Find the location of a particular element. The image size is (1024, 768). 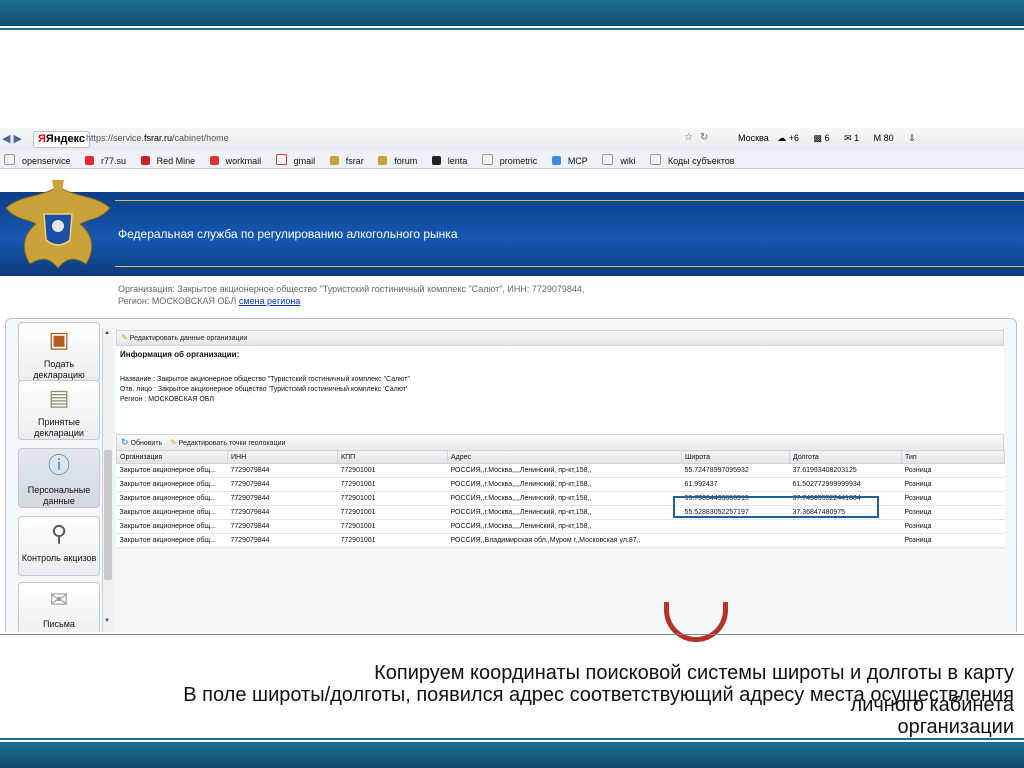

sidebar-item-excise-control: ⚲ Контроль акцизов is located at coordinates (59, 546).